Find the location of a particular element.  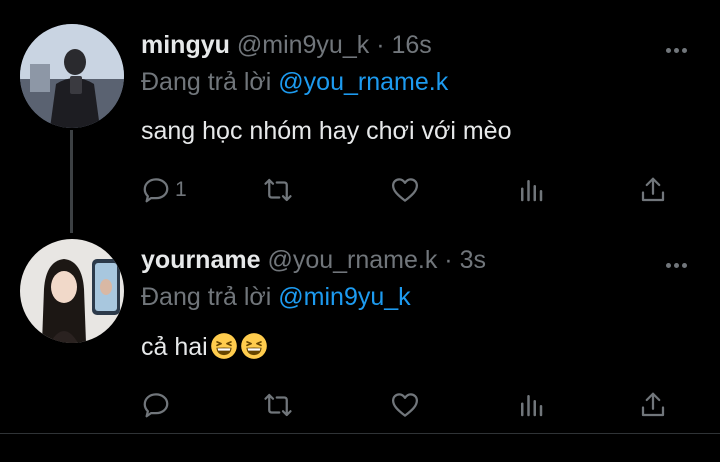

display-name: mingyu is located at coordinates (185, 45).